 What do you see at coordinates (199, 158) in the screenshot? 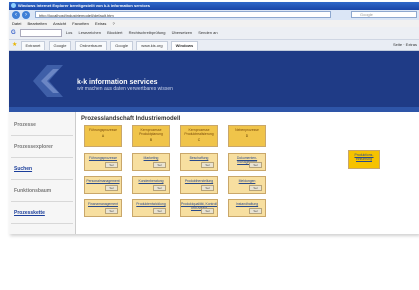
I see `process-label: Beschaffung` at bounding box center [199, 158].